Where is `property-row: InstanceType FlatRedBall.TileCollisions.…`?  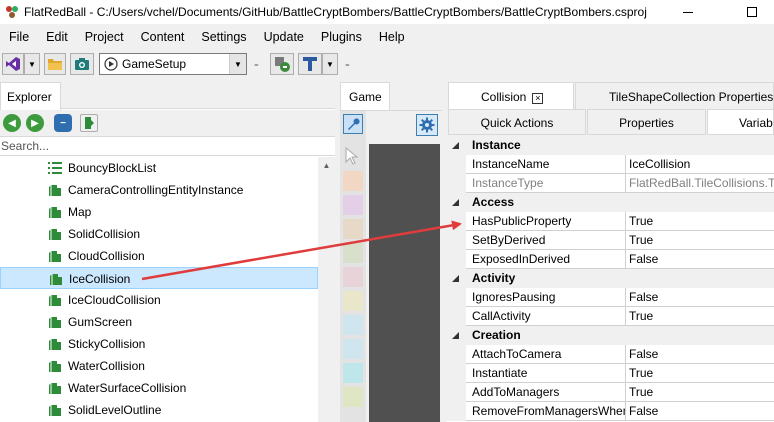
property-row: InstanceType FlatRedBall.TileCollisions.… is located at coordinates (610, 183).